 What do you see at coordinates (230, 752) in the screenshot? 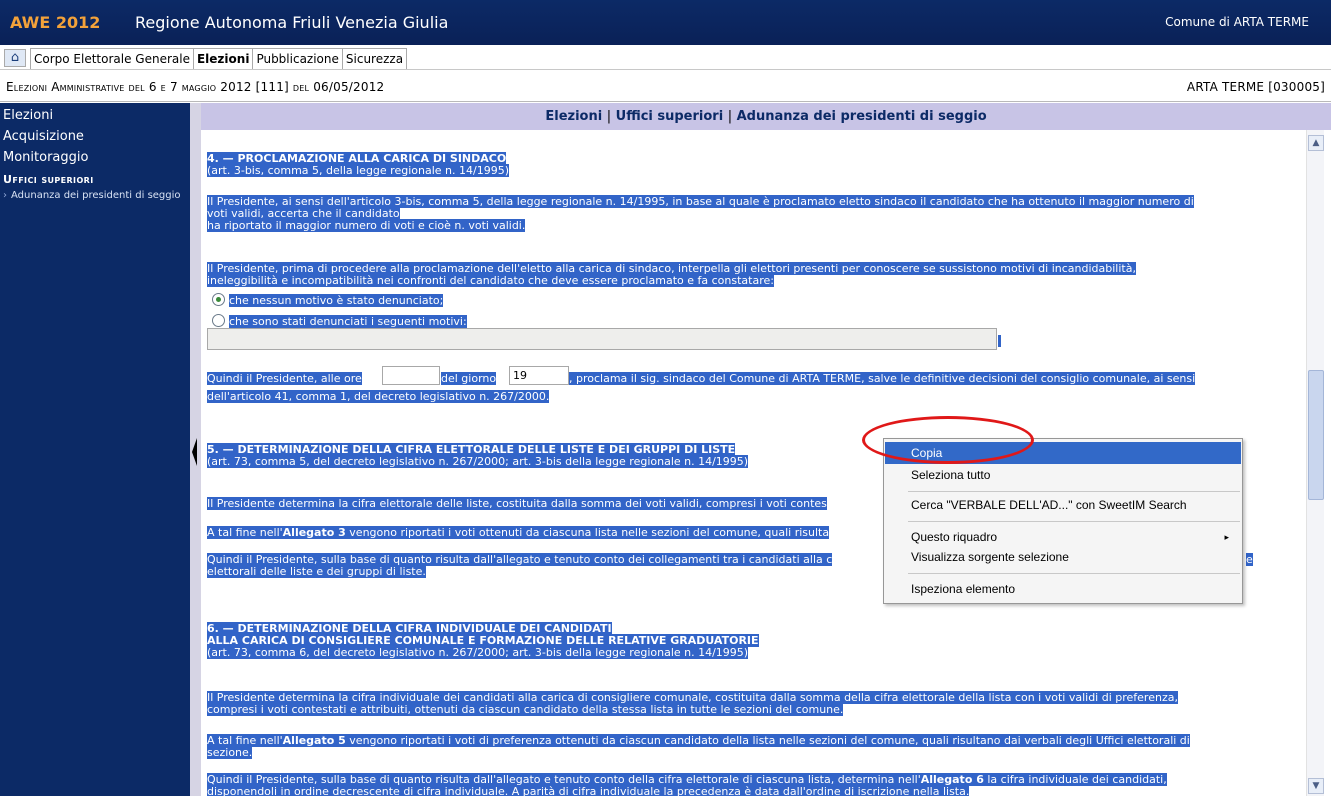
I see `text-line: sezione.` at bounding box center [230, 752].